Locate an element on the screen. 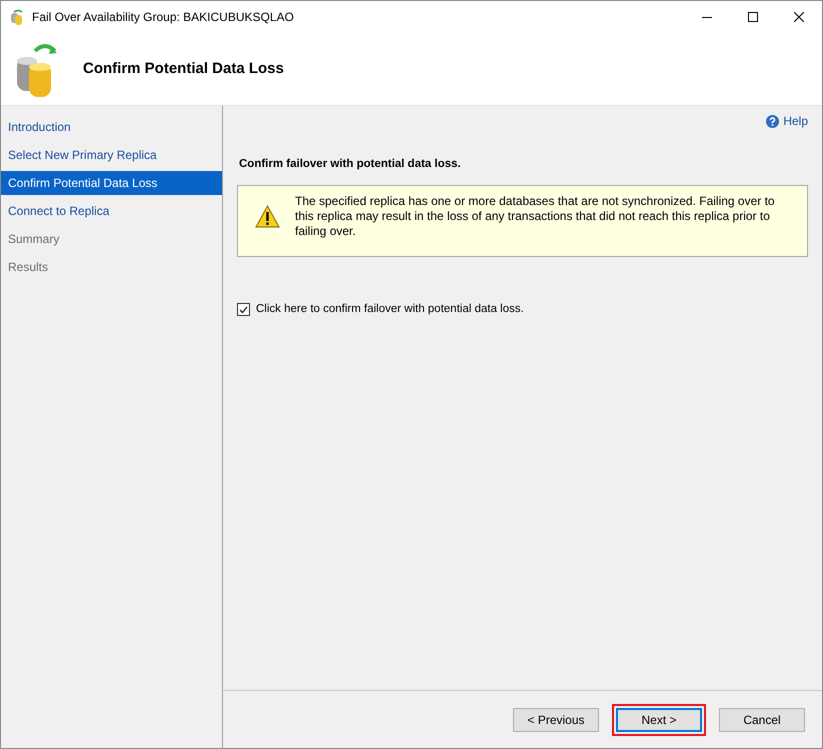 The width and height of the screenshot is (823, 749). checkmark-icon is located at coordinates (243, 310).